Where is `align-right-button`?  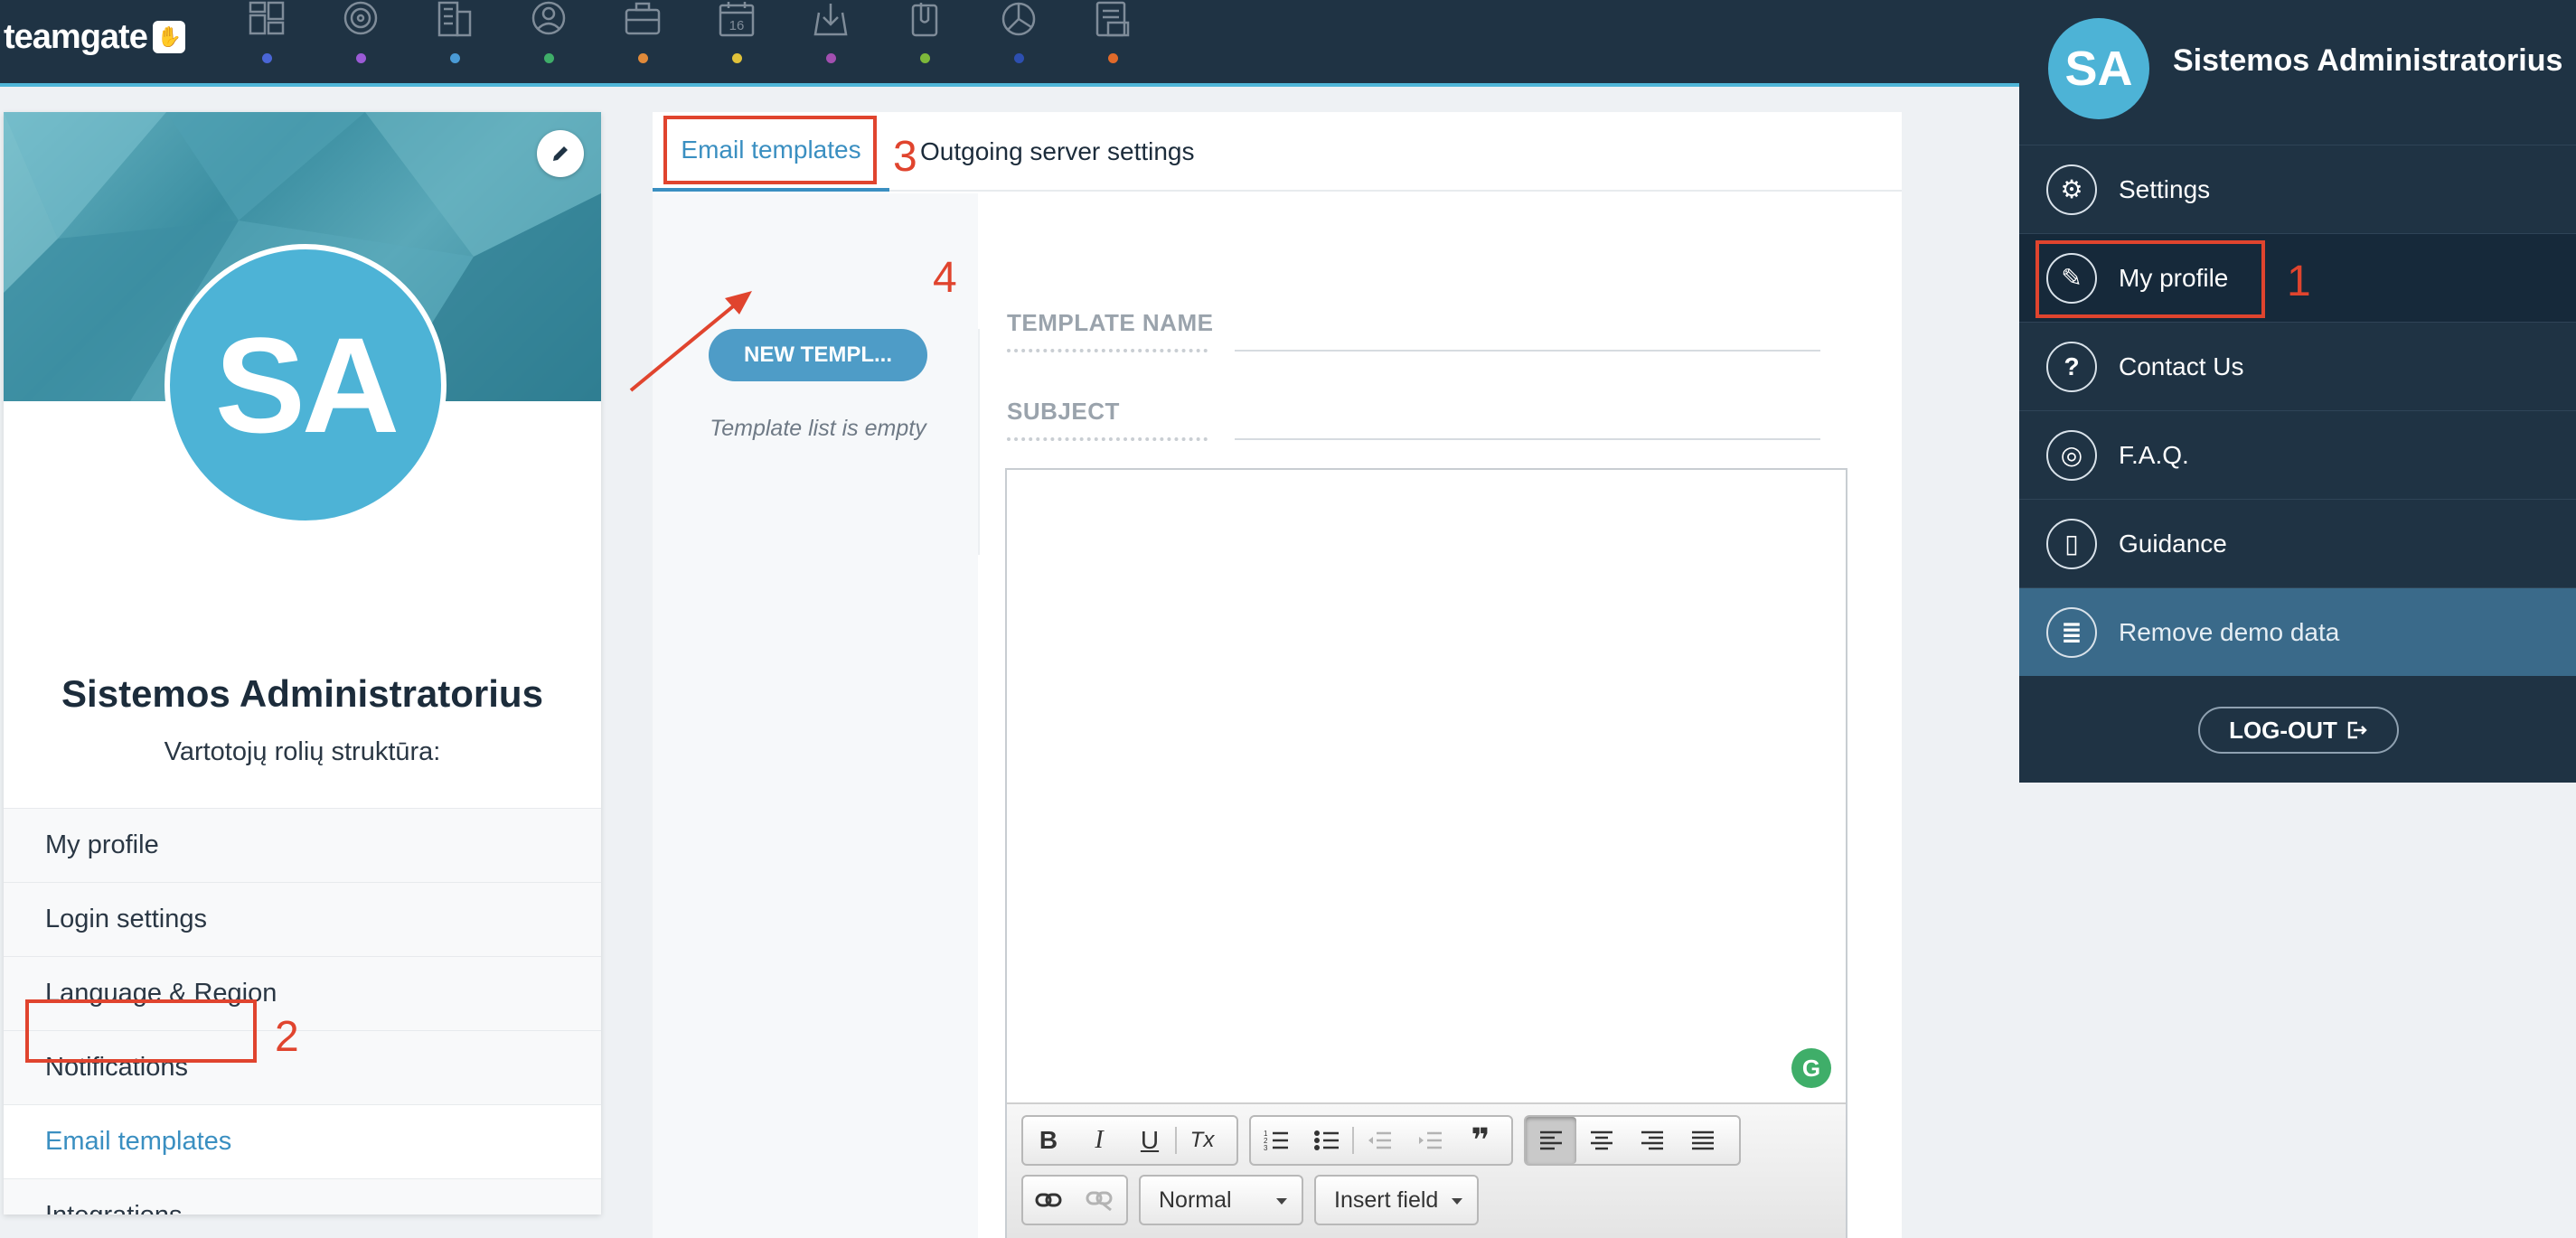
align-right-button is located at coordinates (1653, 1140).